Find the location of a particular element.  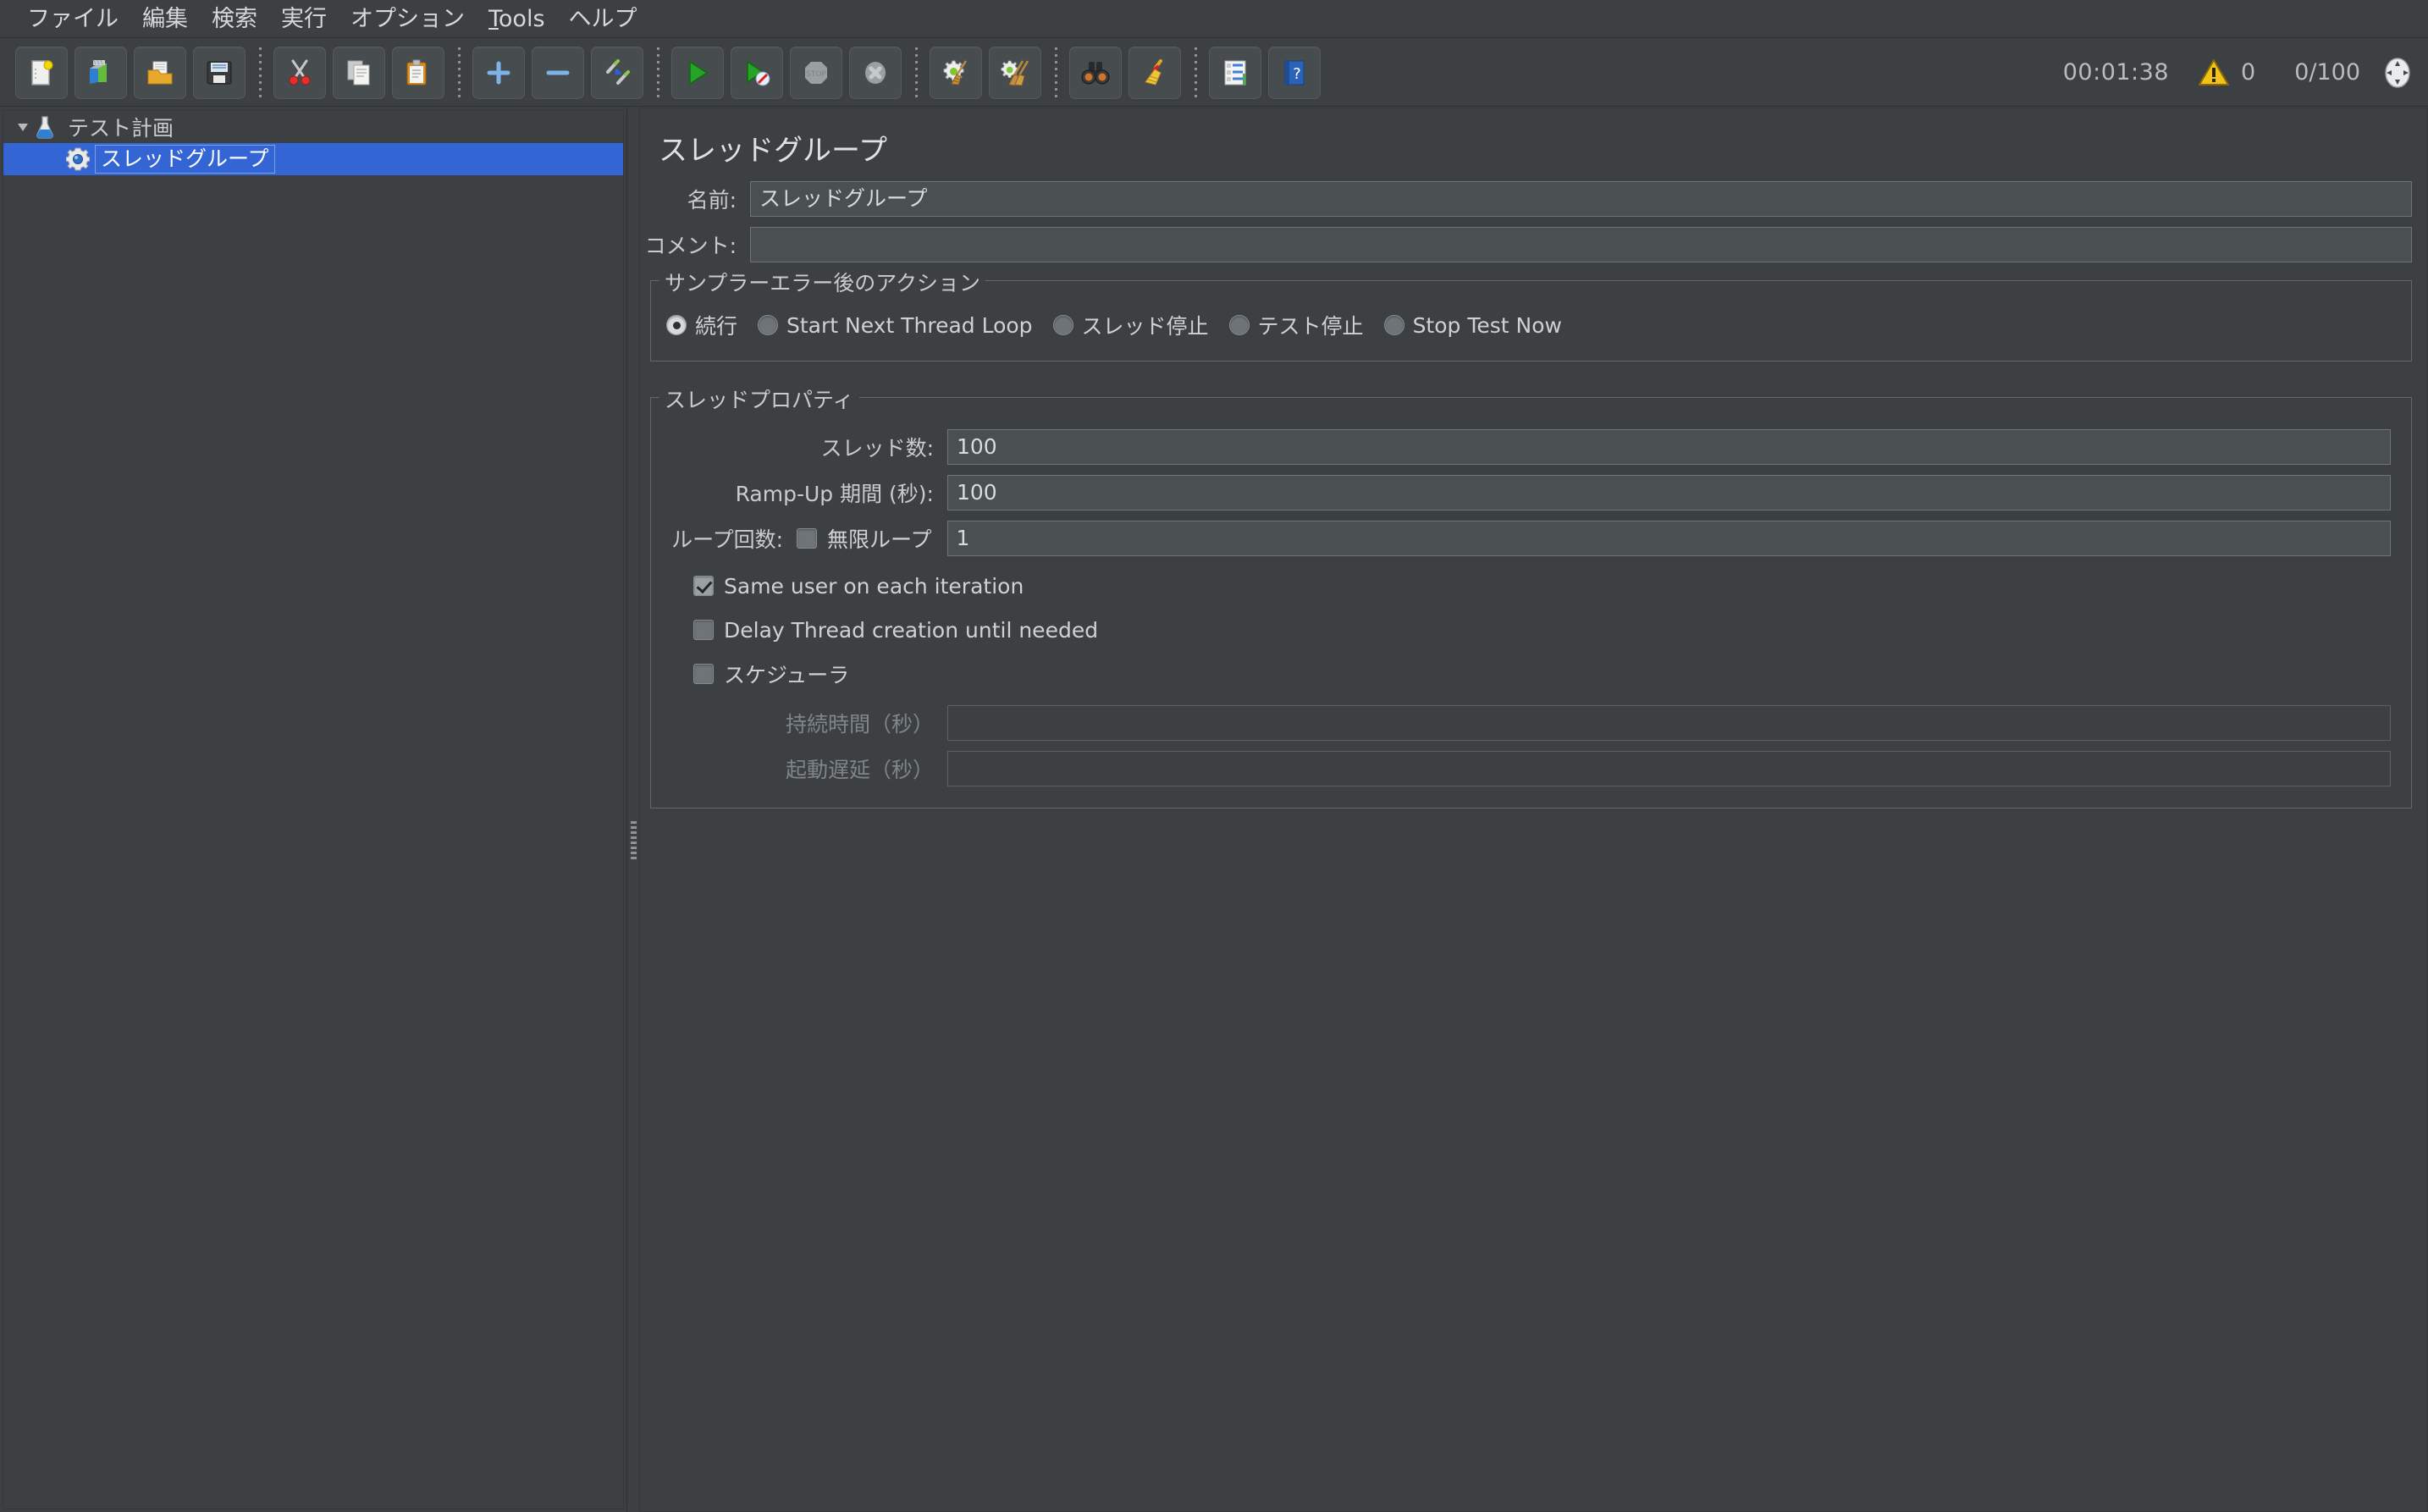

thread-counter-label: 0/100 is located at coordinates (2327, 72).